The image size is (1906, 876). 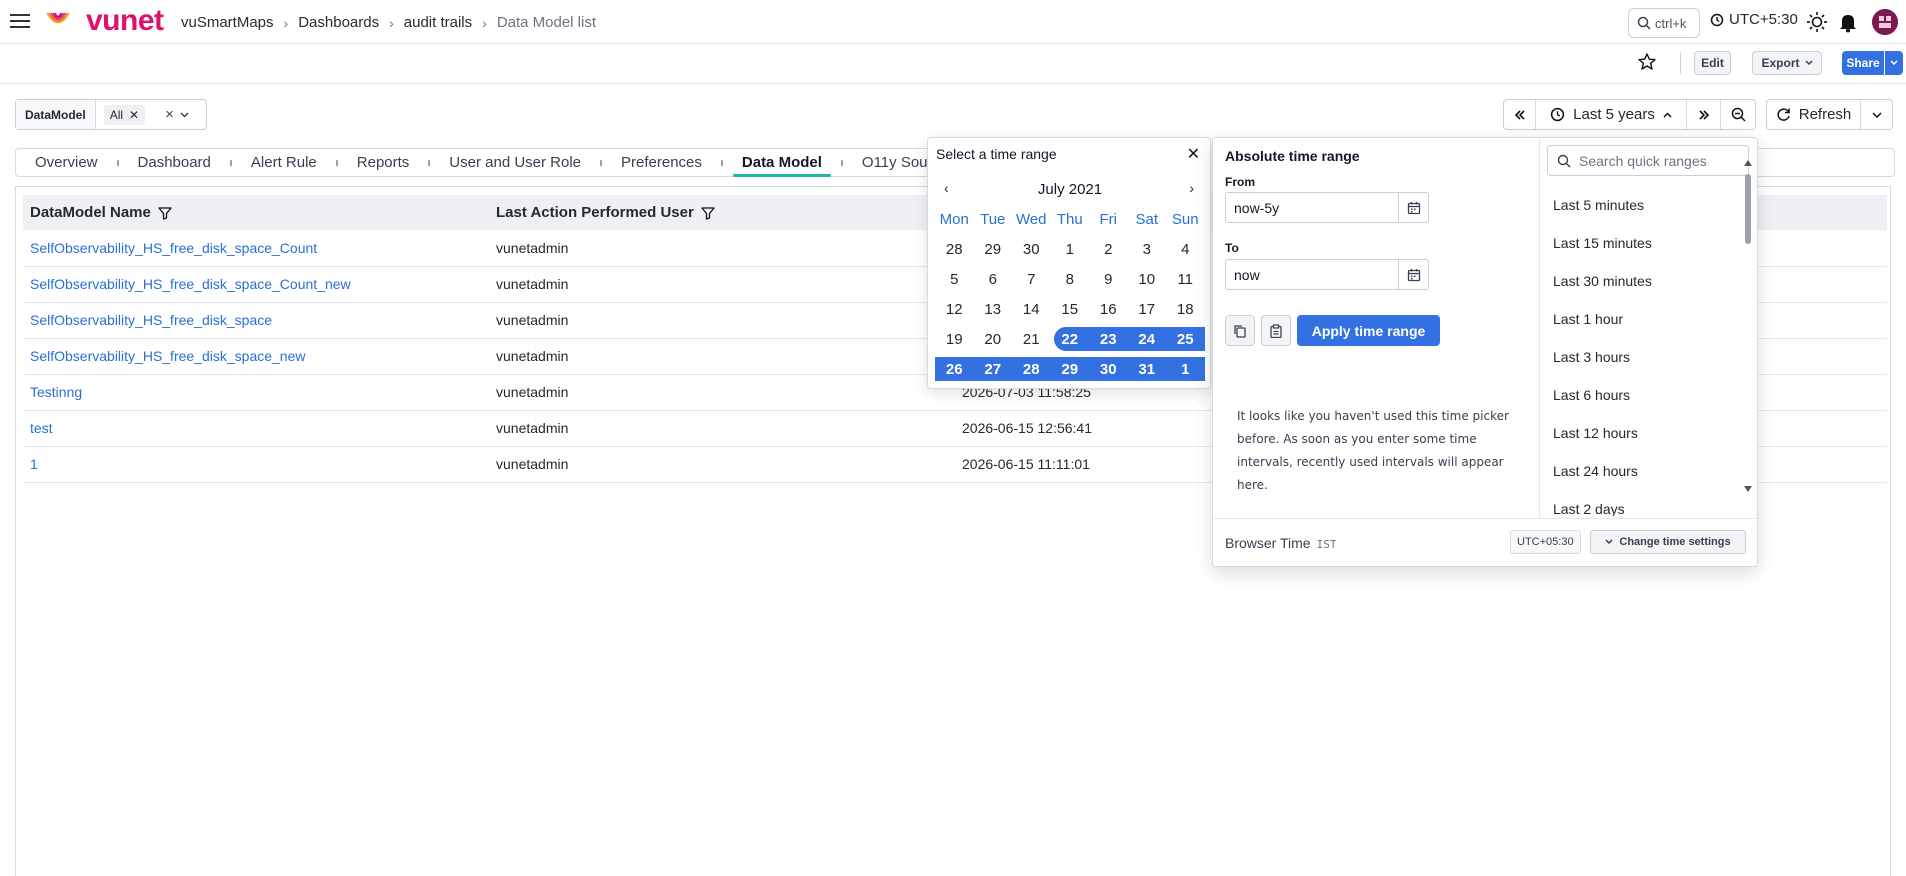 What do you see at coordinates (1031, 249) in the screenshot?
I see `calendar-day: 30` at bounding box center [1031, 249].